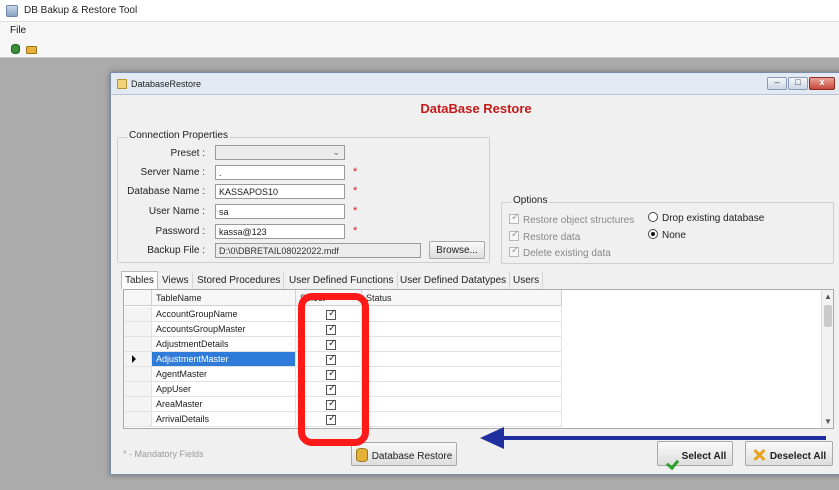 This screenshot has width=839, height=490. I want to click on tab-users: Users, so click(527, 280).